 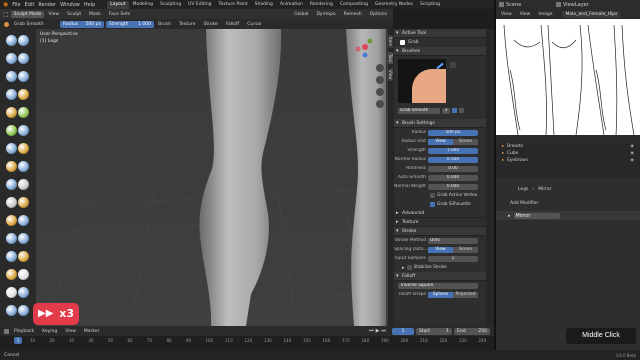 What do you see at coordinates (378, 14) in the screenshot?
I see `options-dropdown: Options` at bounding box center [378, 14].